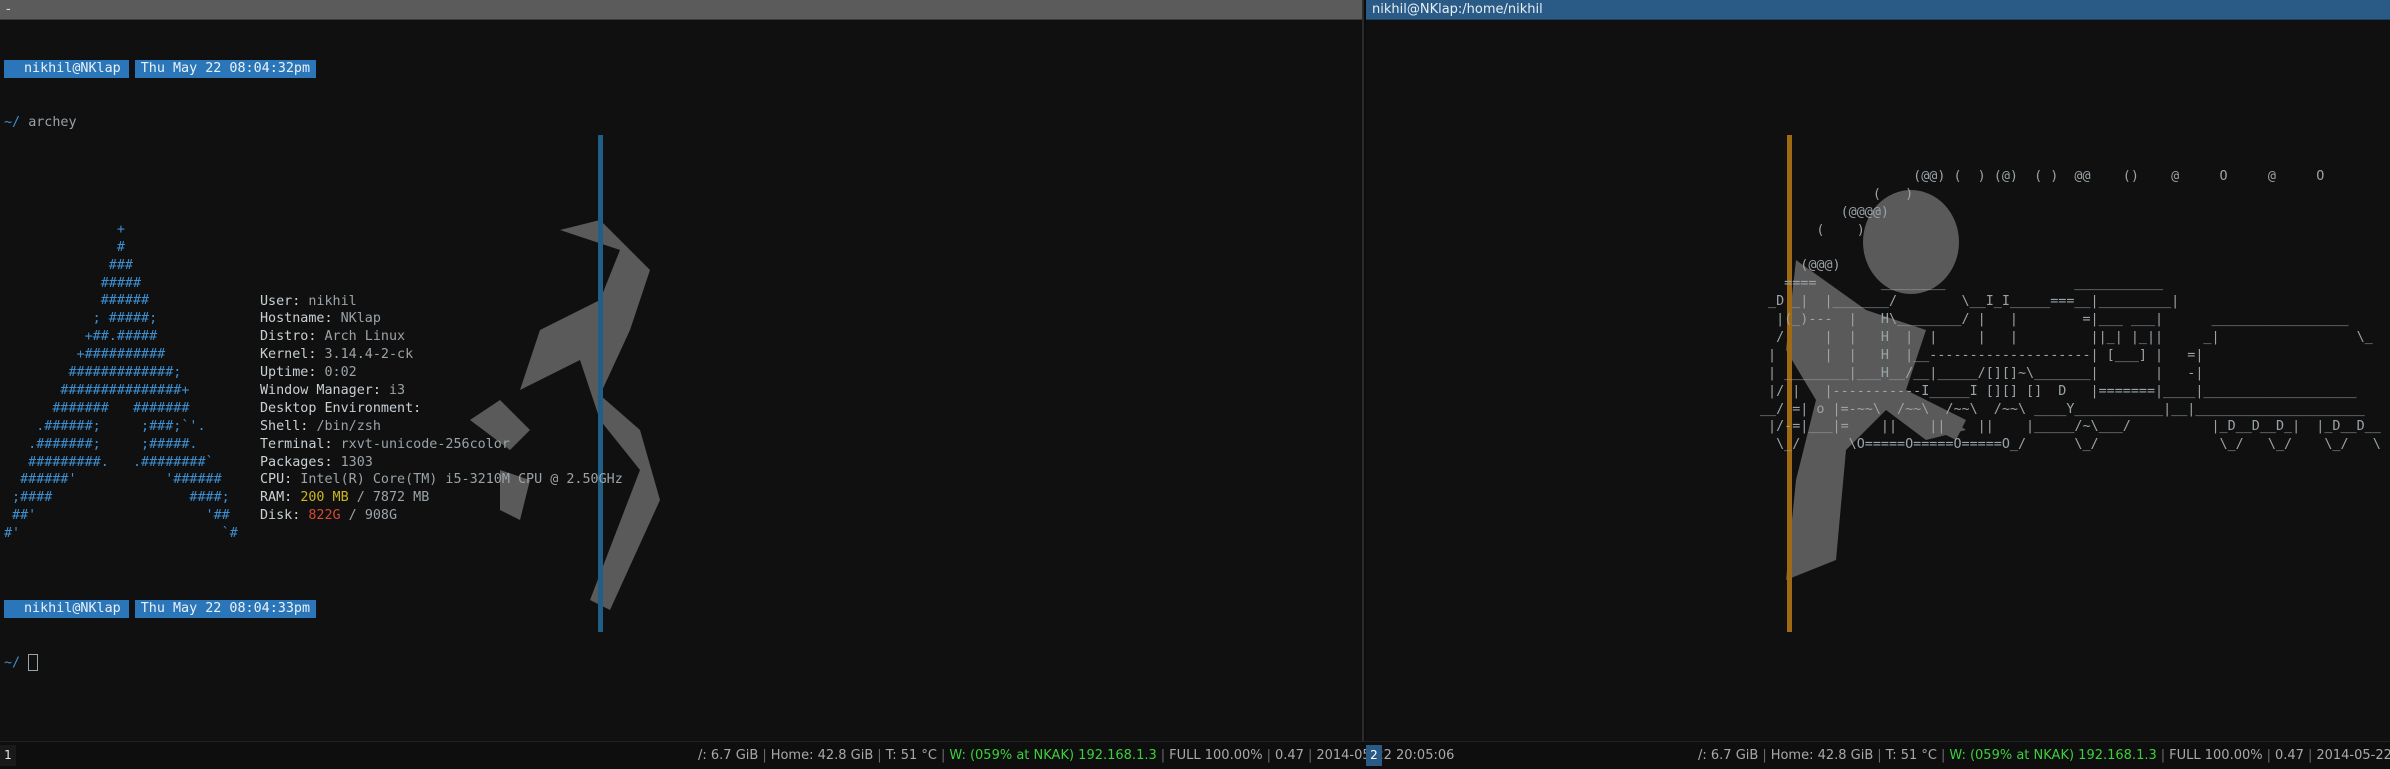 This screenshot has width=2390, height=769. I want to click on logo-line: ####### #######, so click(97, 408).